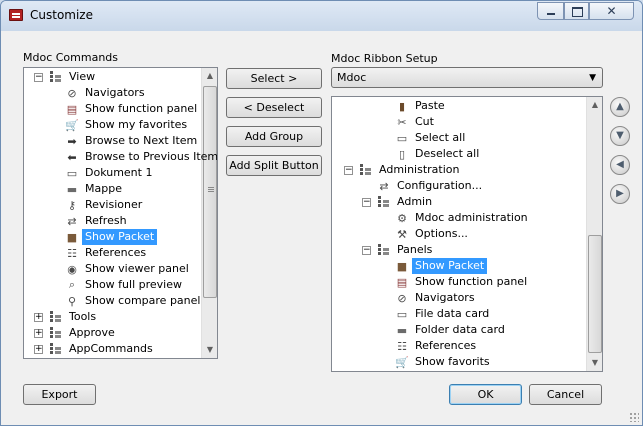 The image size is (643, 426). Describe the element at coordinates (112, 269) in the screenshot. I see `commands-tree-item: ◉ Show viewer panel` at that location.